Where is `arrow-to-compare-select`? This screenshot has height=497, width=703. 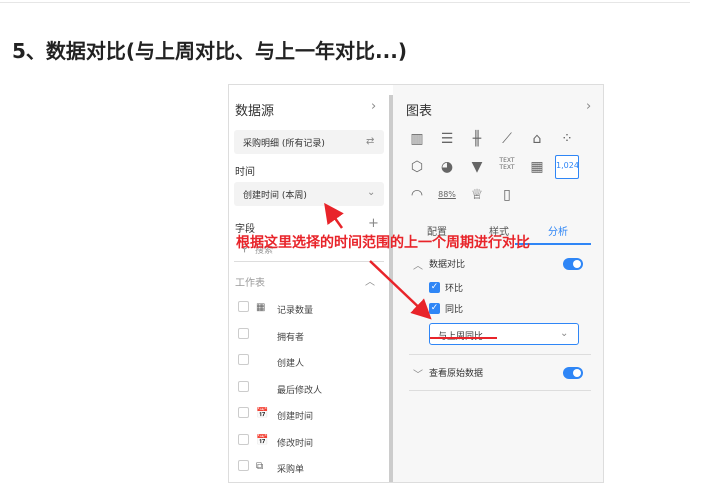 arrow-to-compare-select is located at coordinates (400, 290).